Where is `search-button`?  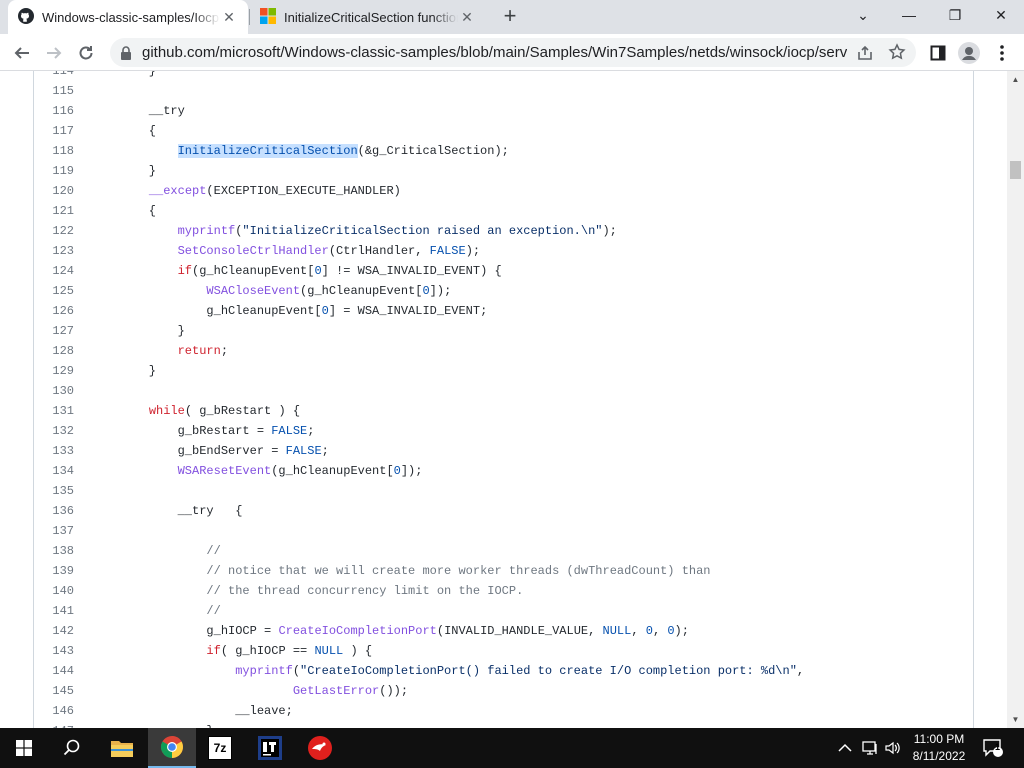 search-button is located at coordinates (72, 748).